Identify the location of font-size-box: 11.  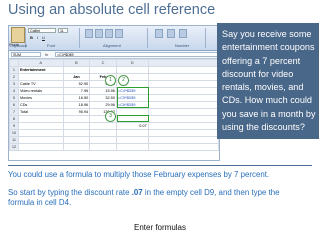
(63, 30).